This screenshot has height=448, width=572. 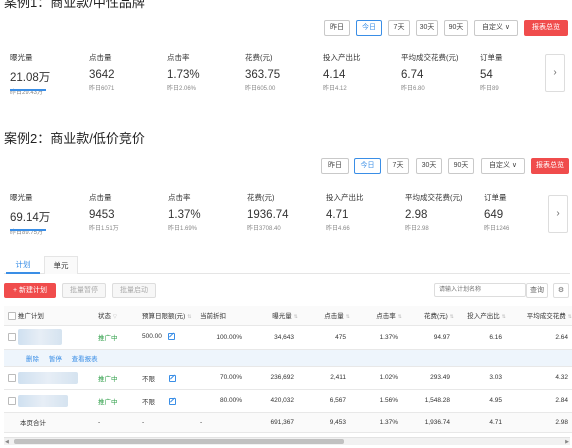 What do you see at coordinates (438, 72) in the screenshot?
I see `metric-avg-order-cost: 平均成交花费(元) 6.74 昨日6.80` at bounding box center [438, 72].